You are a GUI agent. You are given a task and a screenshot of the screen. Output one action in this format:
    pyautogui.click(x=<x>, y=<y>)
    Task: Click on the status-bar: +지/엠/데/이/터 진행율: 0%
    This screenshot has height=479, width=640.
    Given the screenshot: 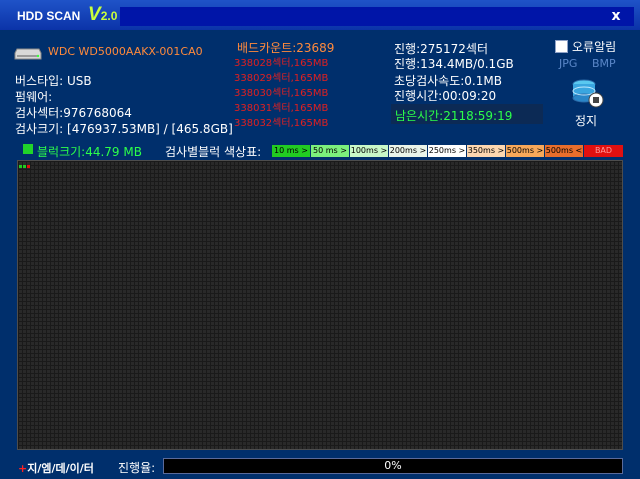 What is the action you would take?
    pyautogui.click(x=320, y=466)
    